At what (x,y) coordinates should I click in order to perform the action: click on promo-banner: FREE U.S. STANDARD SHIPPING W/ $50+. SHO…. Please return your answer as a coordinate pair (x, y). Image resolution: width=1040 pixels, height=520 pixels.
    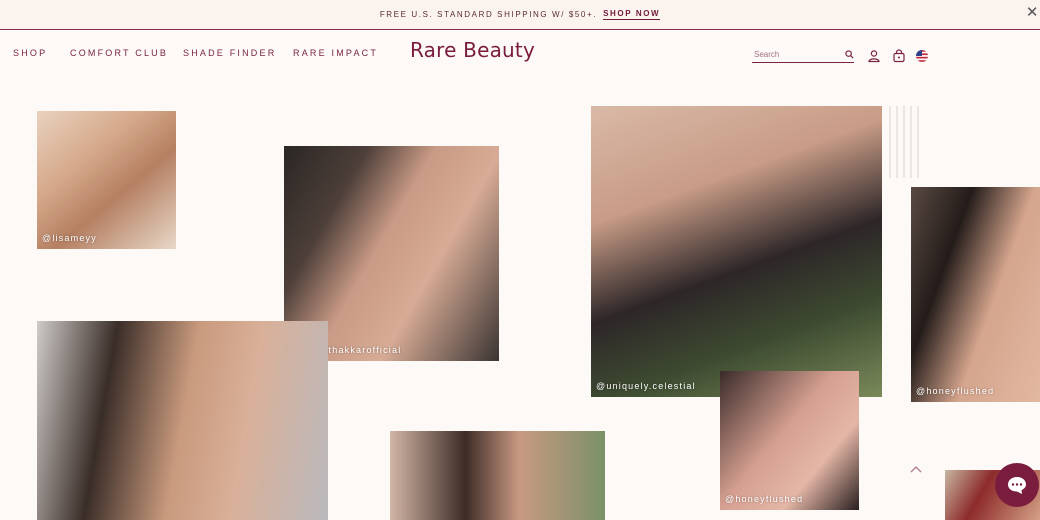
    Looking at the image, I should click on (520, 15).